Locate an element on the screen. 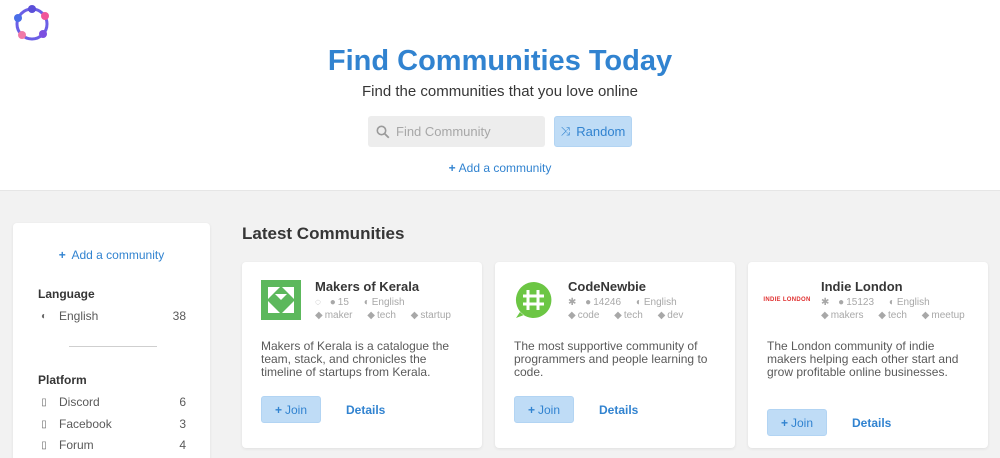  tag: ◆ dev is located at coordinates (674, 315).